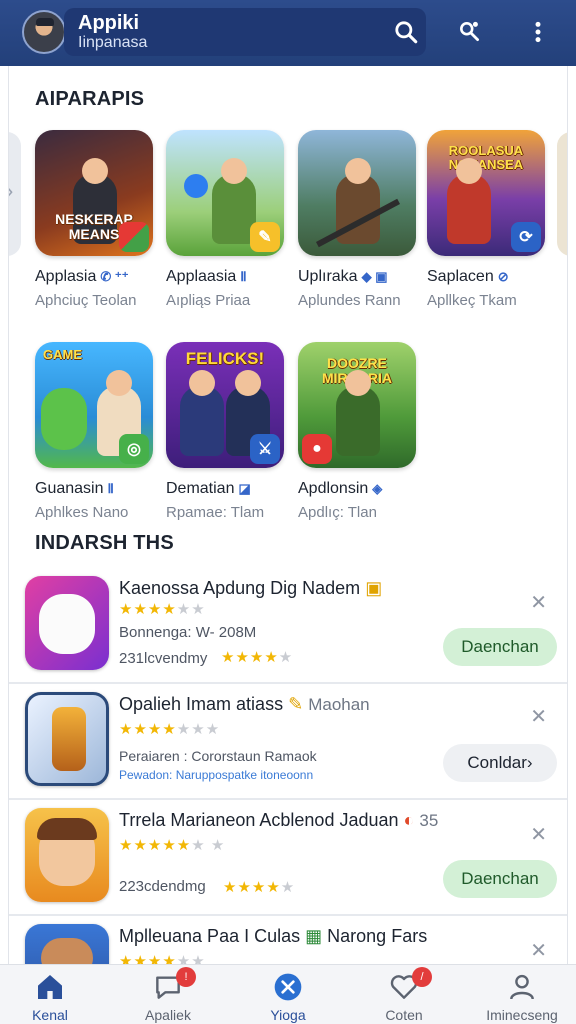 The height and width of the screenshot is (1024, 576). What do you see at coordinates (163, 658) in the screenshot?
I see `list-item-downloads: 231lcvendmy` at bounding box center [163, 658].